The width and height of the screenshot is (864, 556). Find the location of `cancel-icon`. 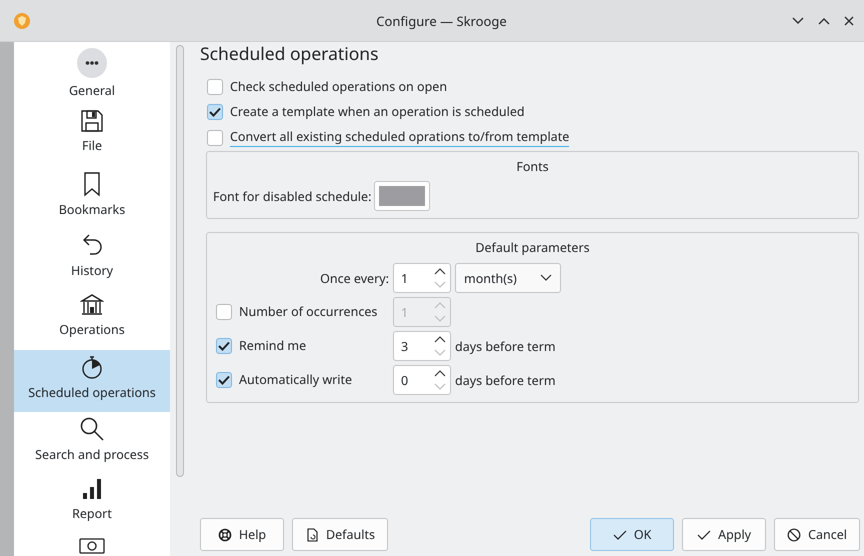

cancel-icon is located at coordinates (794, 535).